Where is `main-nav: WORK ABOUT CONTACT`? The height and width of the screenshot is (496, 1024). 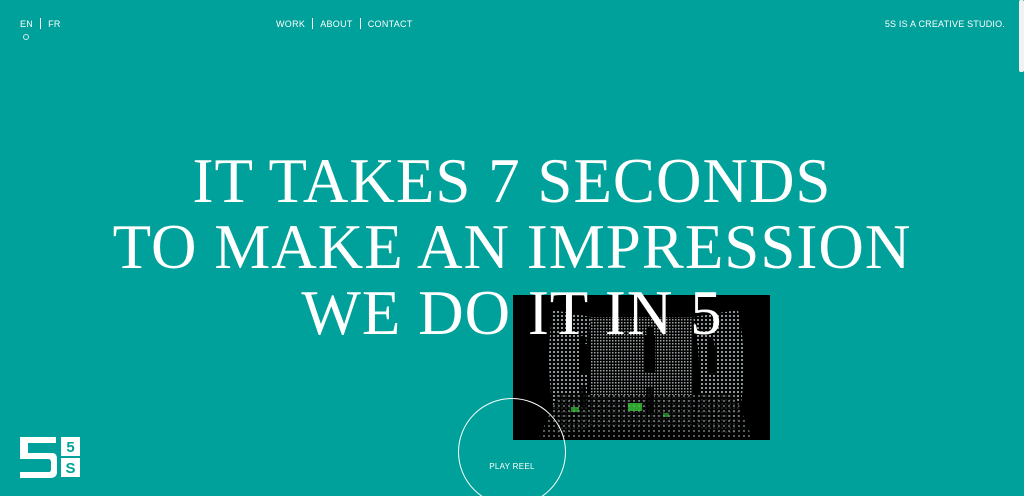
main-nav: WORK ABOUT CONTACT is located at coordinates (344, 23).